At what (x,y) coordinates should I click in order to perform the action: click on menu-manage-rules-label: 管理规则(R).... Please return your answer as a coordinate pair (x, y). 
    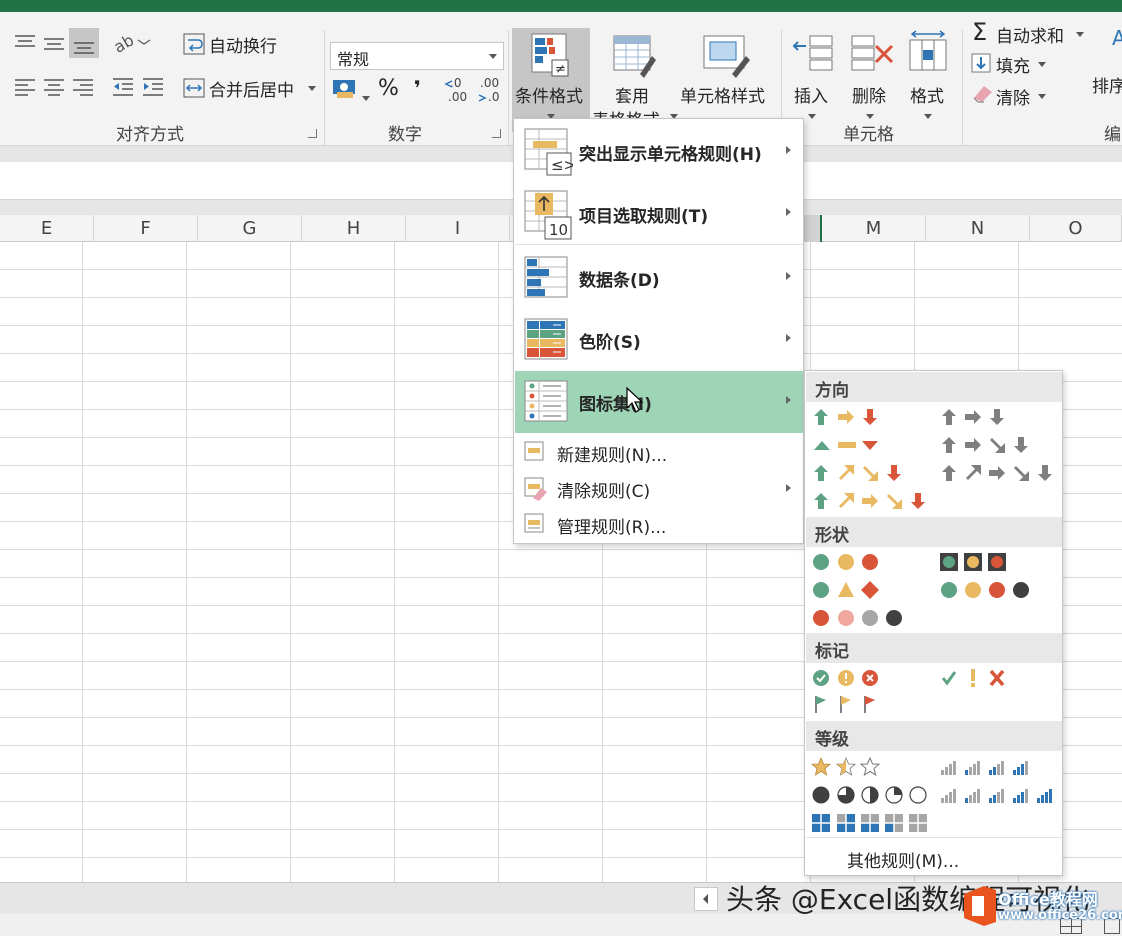
    Looking at the image, I should click on (612, 528).